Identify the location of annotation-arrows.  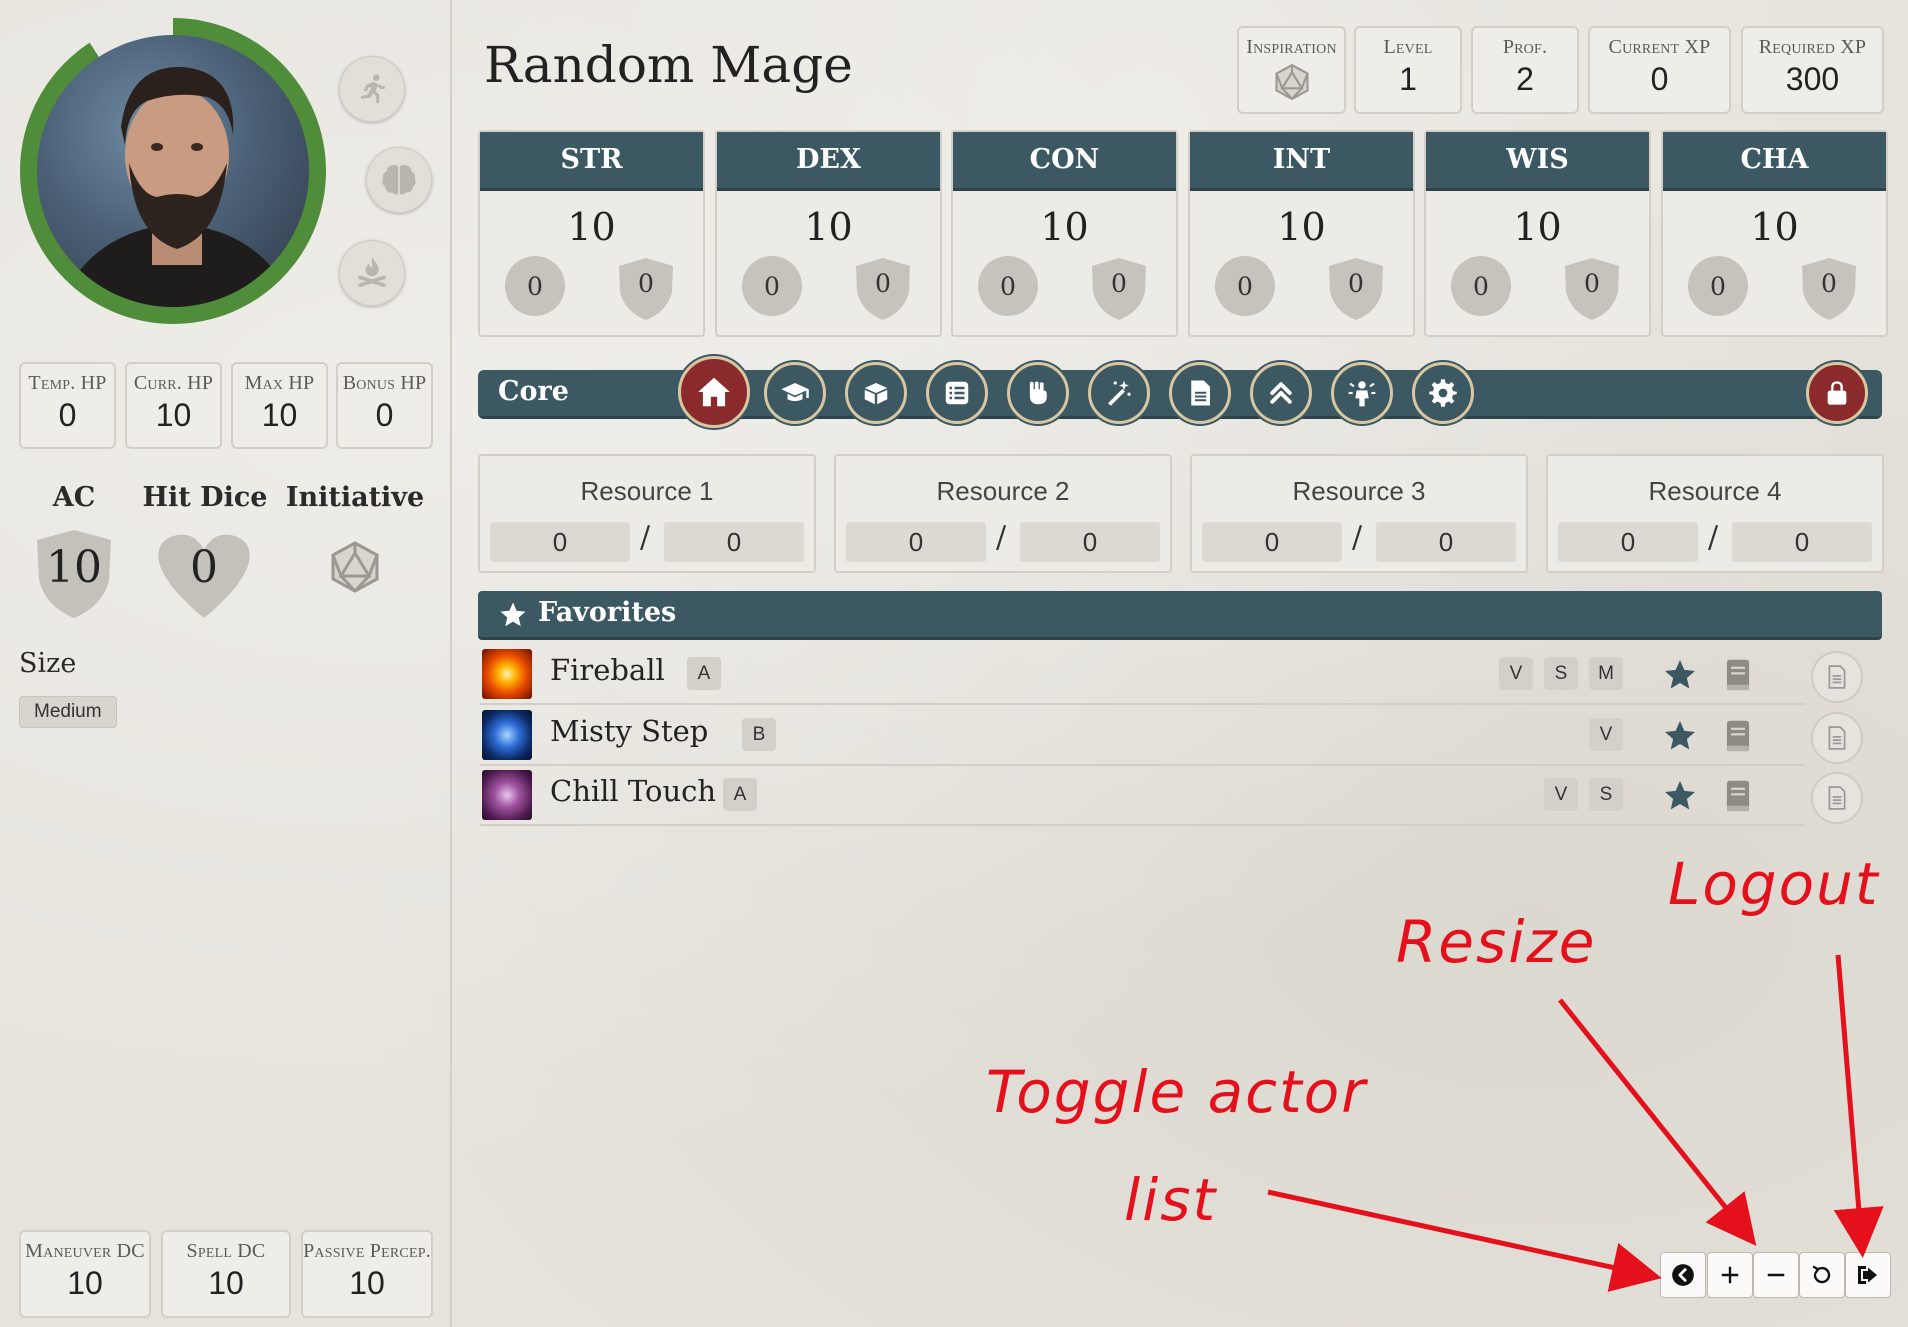
(1575, 1123).